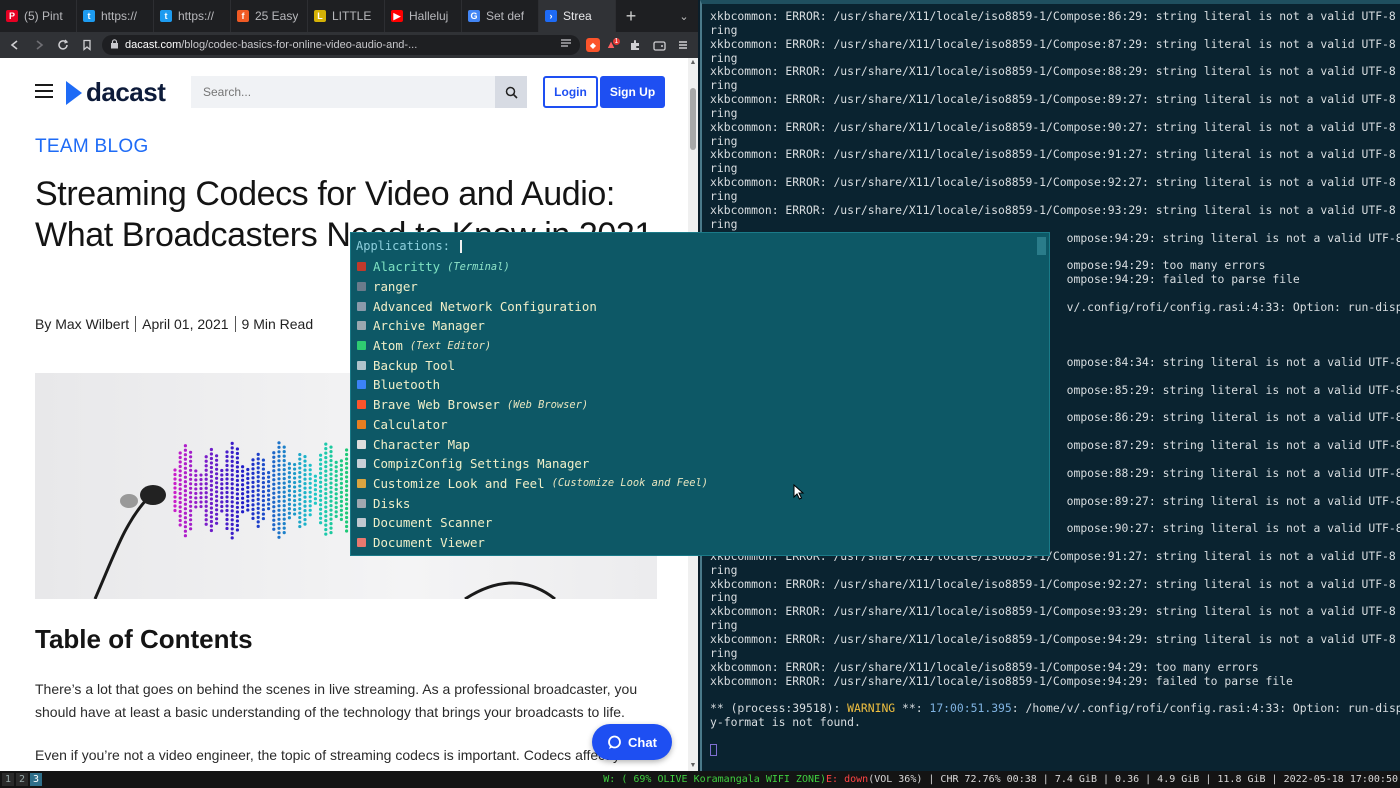 The height and width of the screenshot is (788, 1400). I want to click on rofi-app-item: Document Scanner, so click(697, 523).